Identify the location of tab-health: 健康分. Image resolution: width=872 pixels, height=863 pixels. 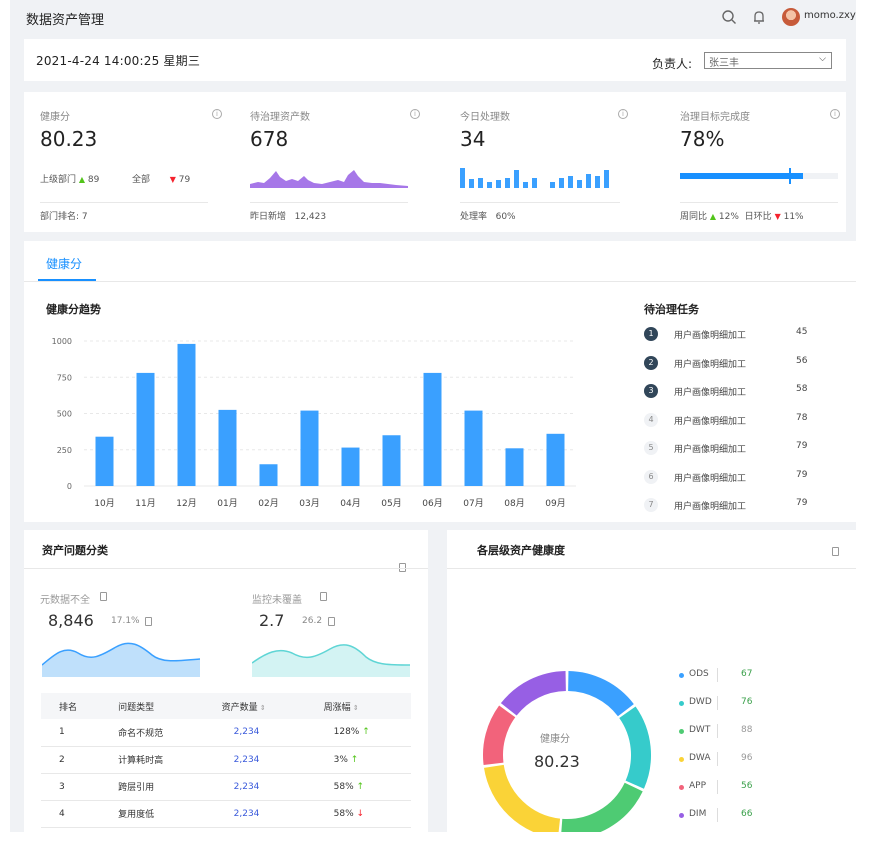
(64, 263).